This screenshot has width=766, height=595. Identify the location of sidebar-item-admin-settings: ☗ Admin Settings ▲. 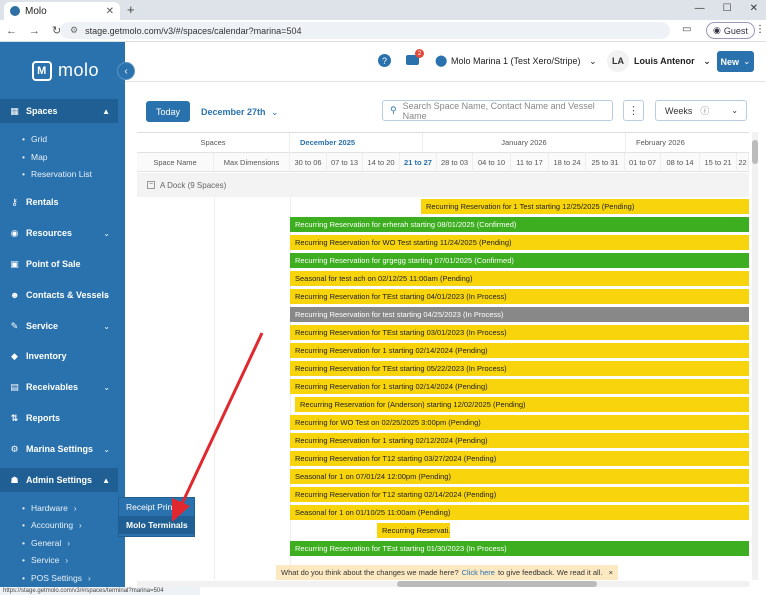
(59, 480).